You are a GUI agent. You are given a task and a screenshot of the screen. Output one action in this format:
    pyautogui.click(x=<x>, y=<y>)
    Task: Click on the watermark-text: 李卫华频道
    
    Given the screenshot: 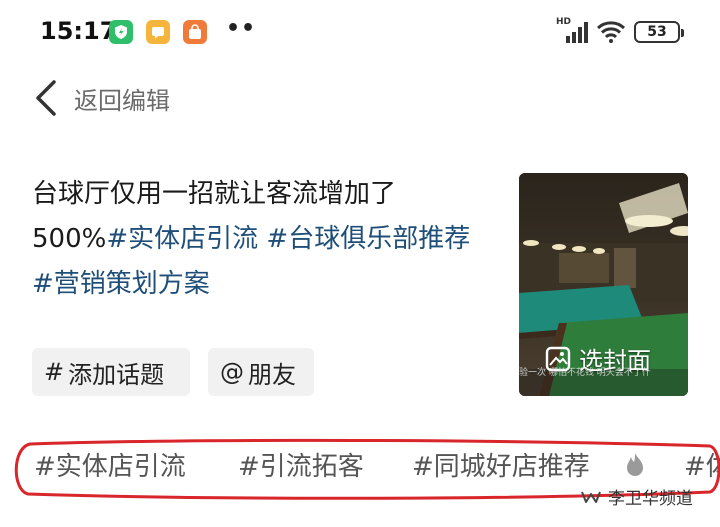 What is the action you would take?
    pyautogui.click(x=650, y=499)
    